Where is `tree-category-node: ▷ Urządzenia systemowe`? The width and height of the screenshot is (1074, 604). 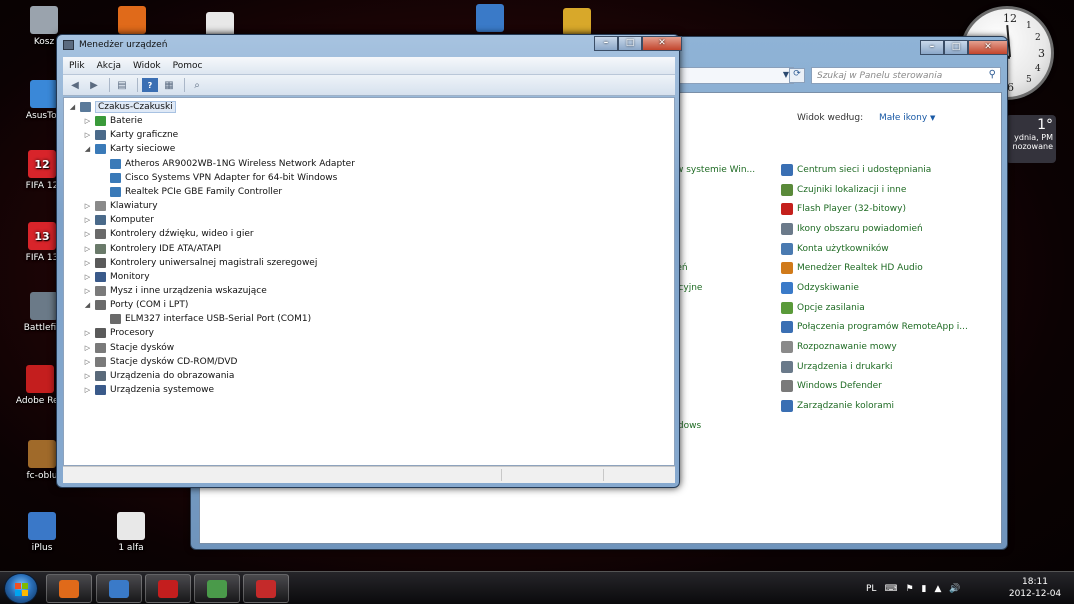 tree-category-node: ▷ Urządzenia systemowe is located at coordinates (148, 390).